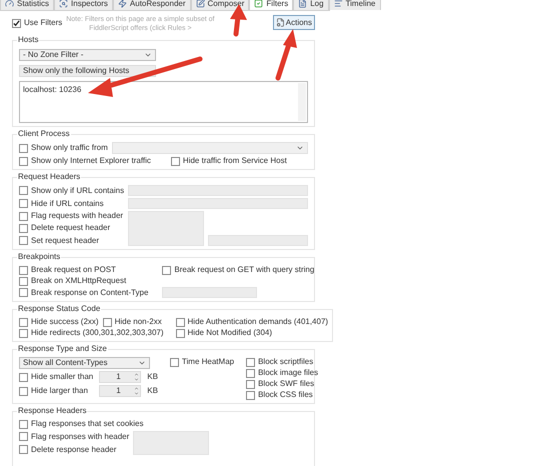 The image size is (540, 466). Describe the element at coordinates (80, 437) in the screenshot. I see `checkbox-label: Flag responses with header` at that location.